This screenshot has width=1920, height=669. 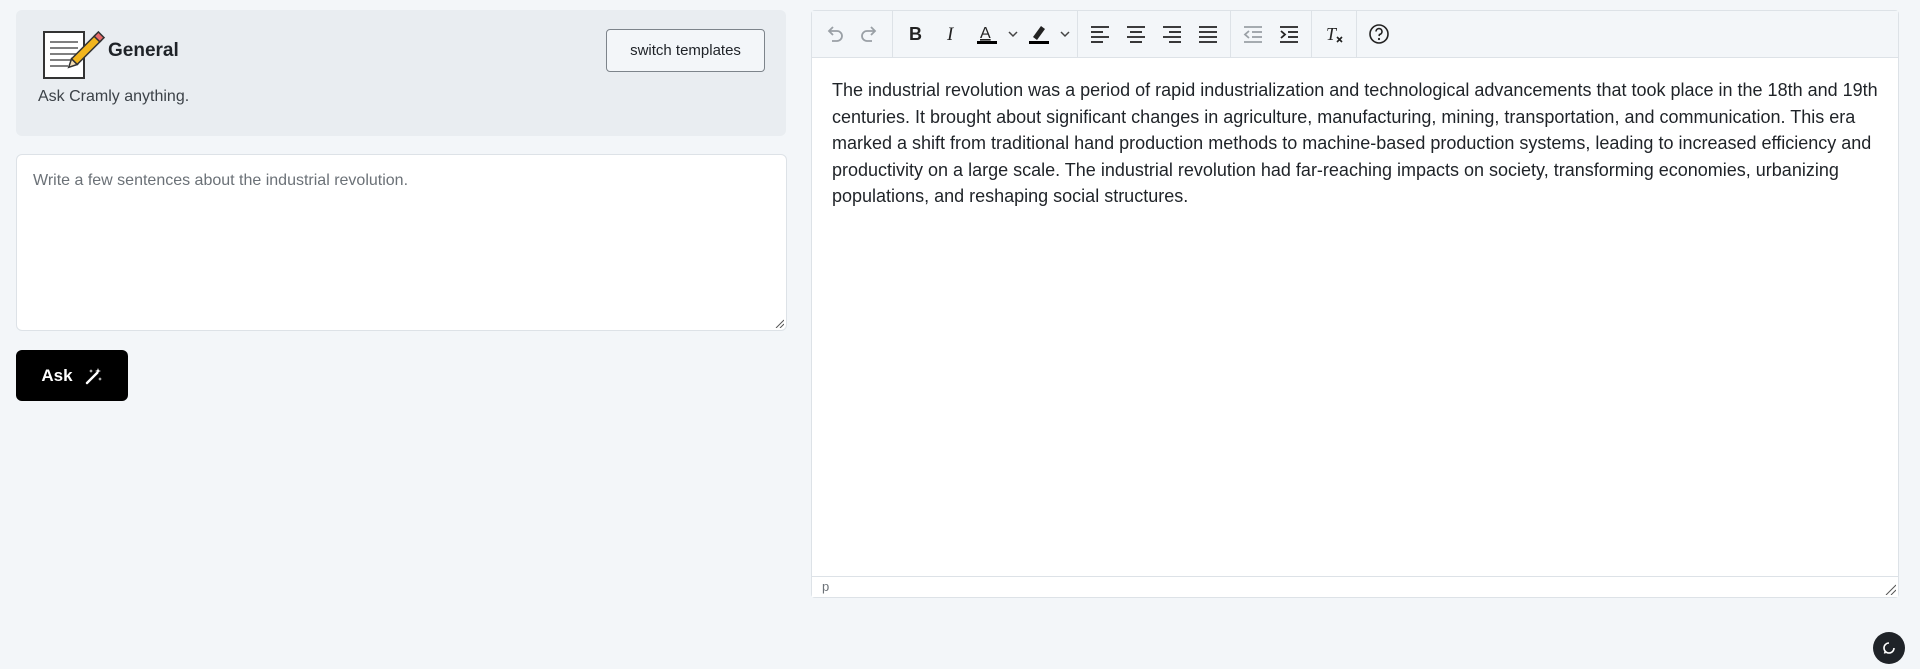 What do you see at coordinates (834, 34) in the screenshot?
I see `undo-icon` at bounding box center [834, 34].